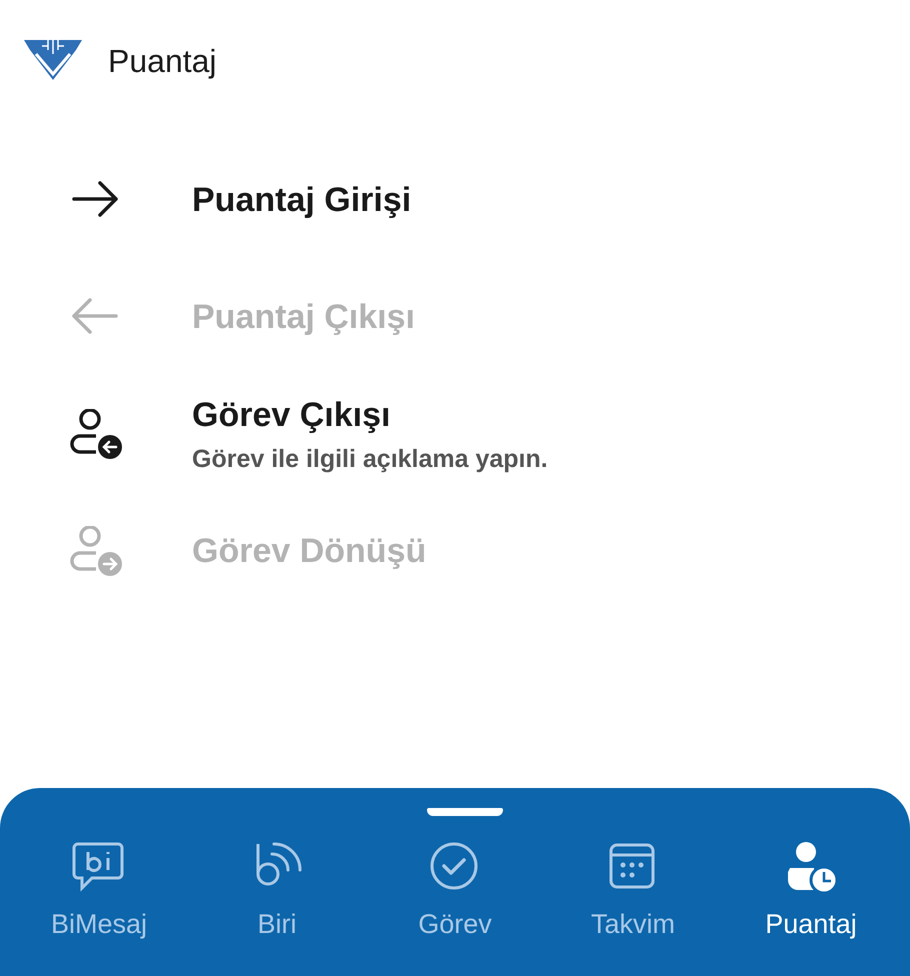 The image size is (910, 976). What do you see at coordinates (455, 892) in the screenshot?
I see `nav-tab: Görev` at bounding box center [455, 892].